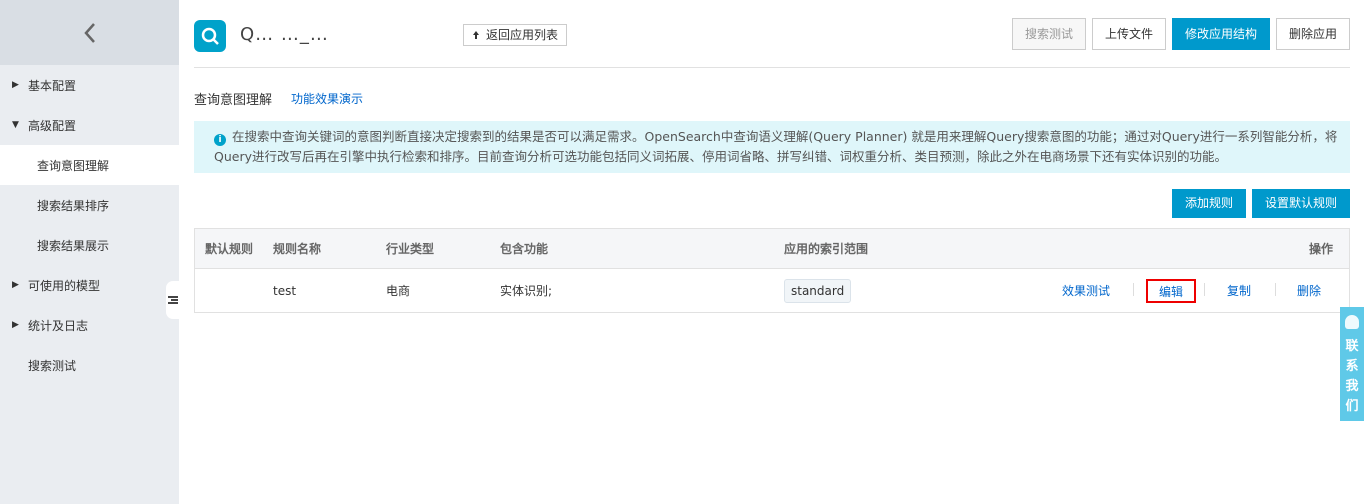 Image resolution: width=1364 pixels, height=504 pixels. Describe the element at coordinates (1352, 322) in the screenshot. I see `chat-icon` at that location.